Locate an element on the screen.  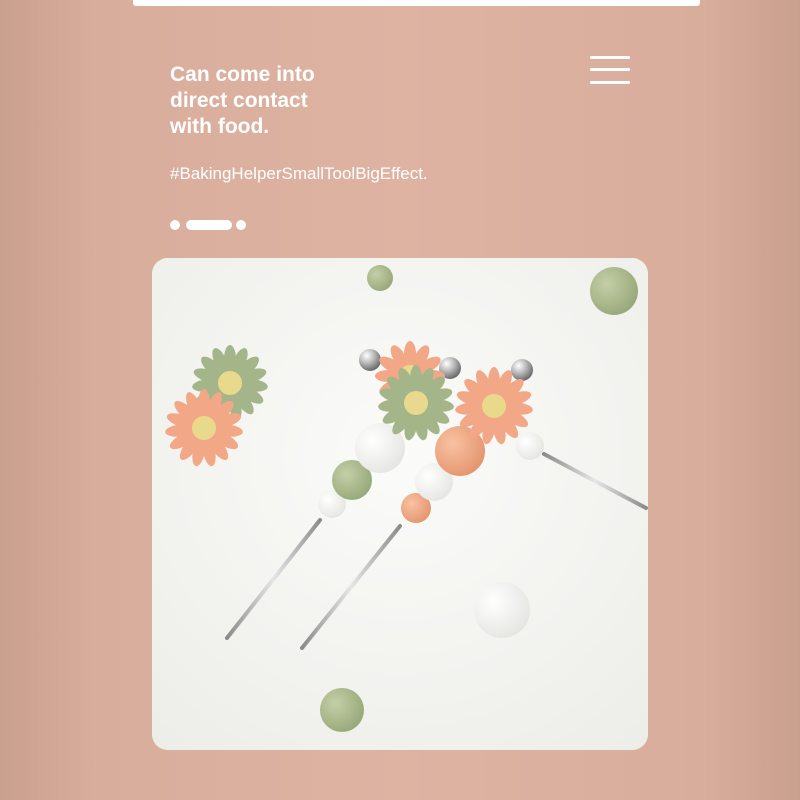
white-bead-icon is located at coordinates (502, 610).